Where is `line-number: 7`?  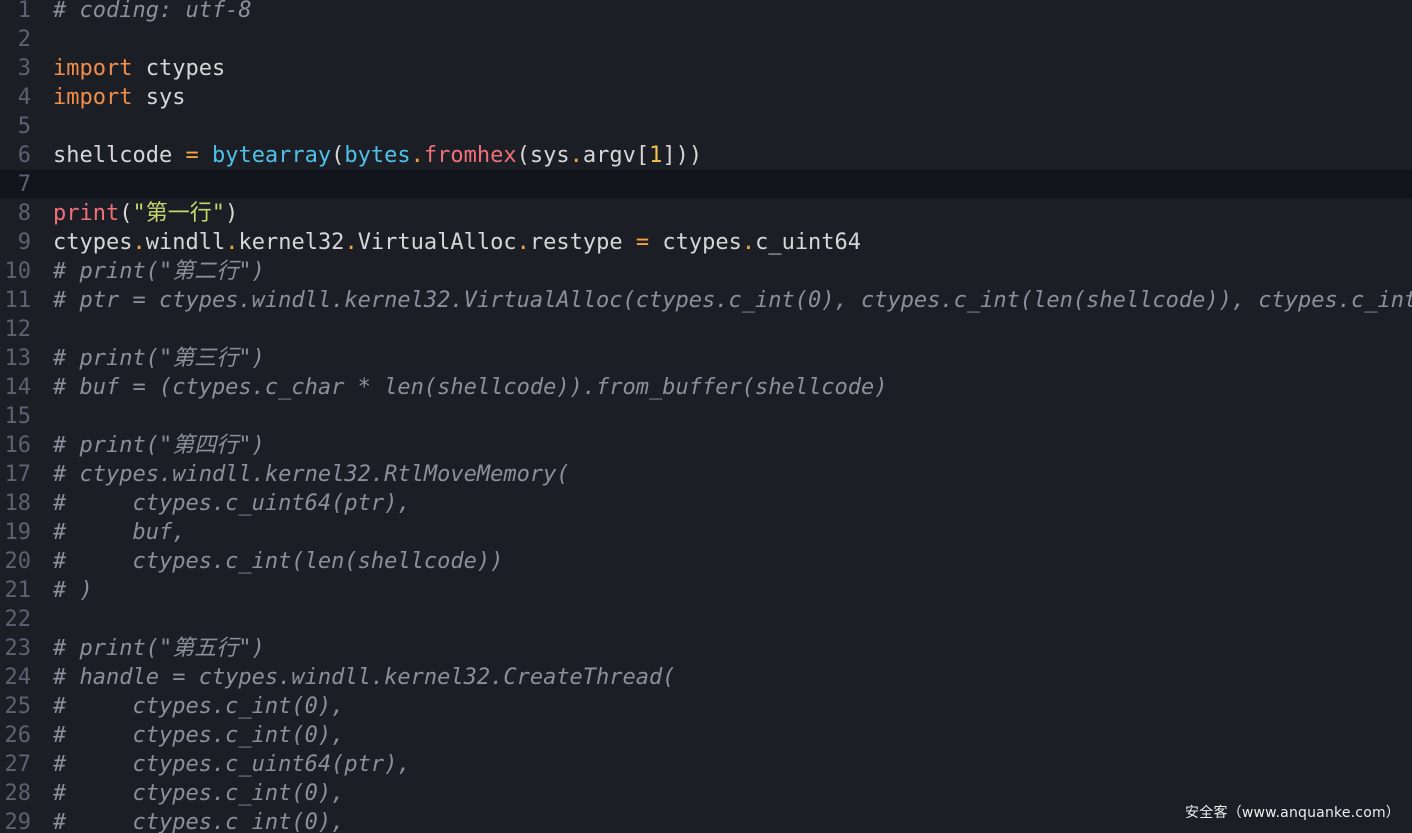 line-number: 7 is located at coordinates (24, 184).